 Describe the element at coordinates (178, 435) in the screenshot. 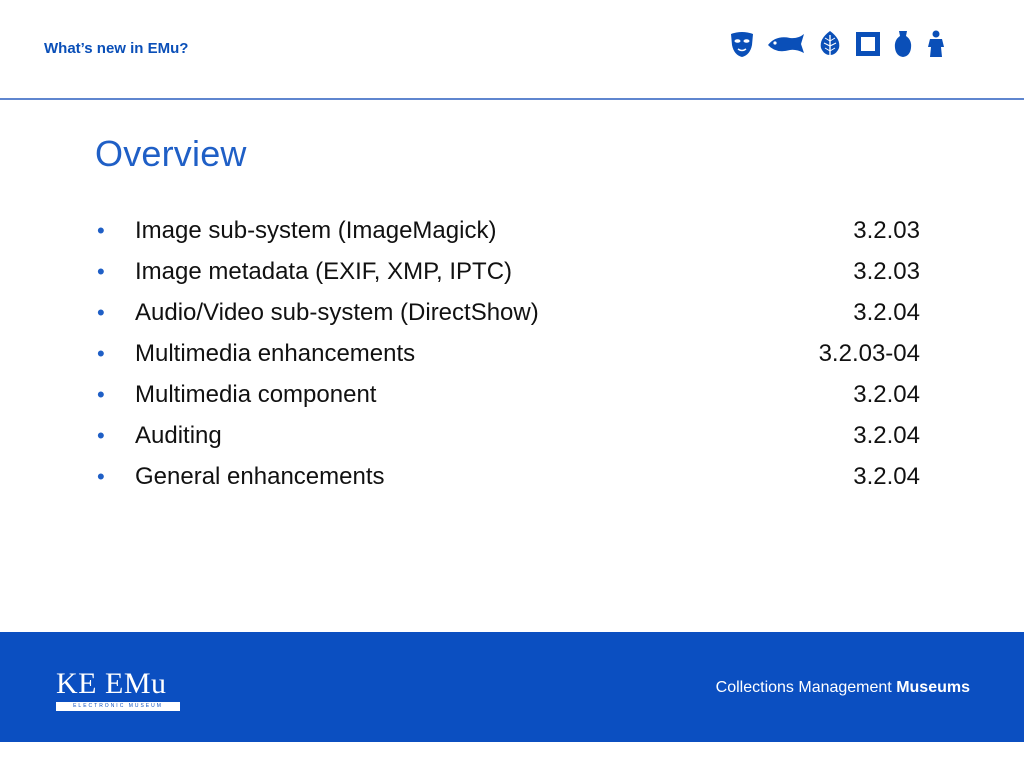

I see `feature-label: Auditing` at that location.